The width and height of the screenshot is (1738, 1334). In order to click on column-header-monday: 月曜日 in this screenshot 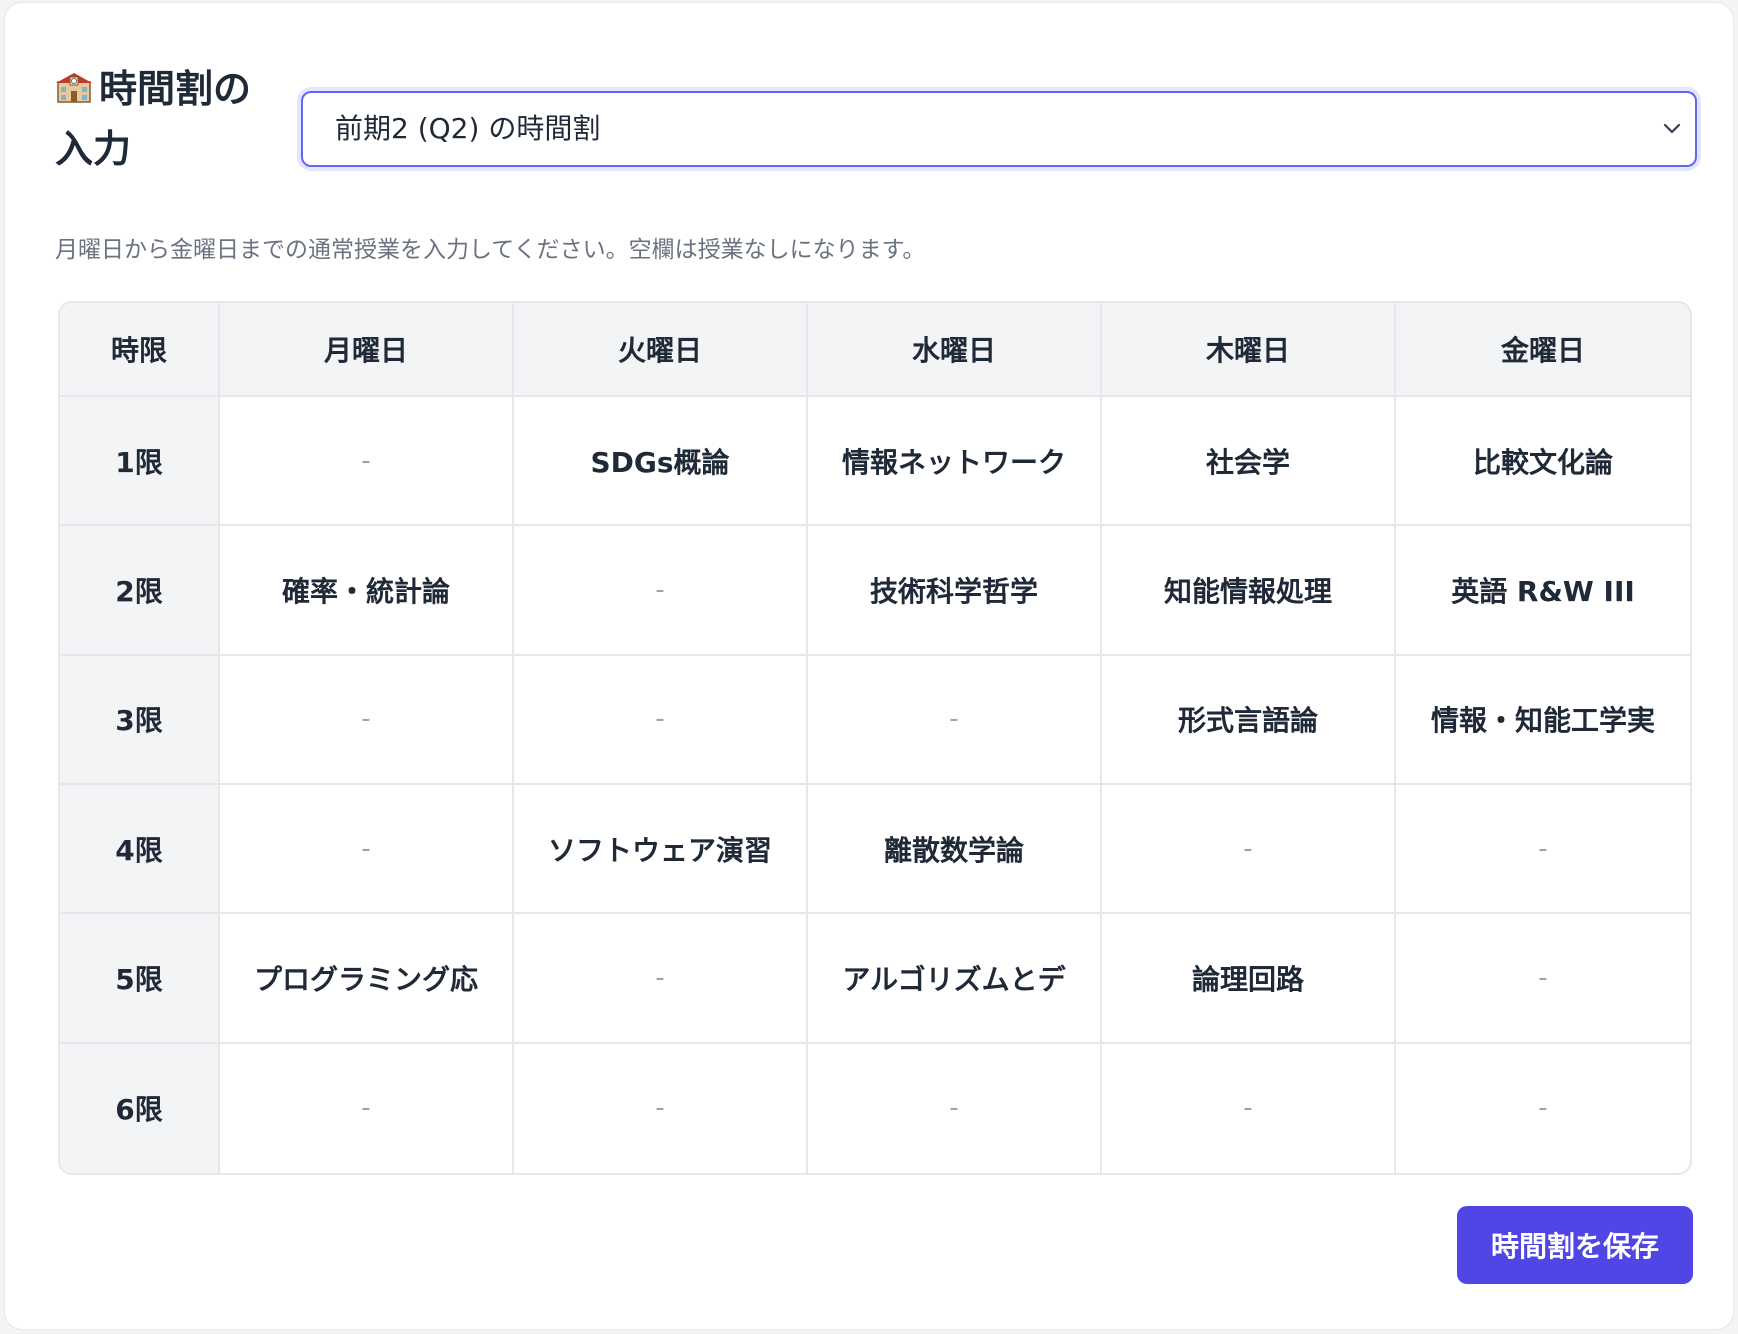, I will do `click(367, 350)`.